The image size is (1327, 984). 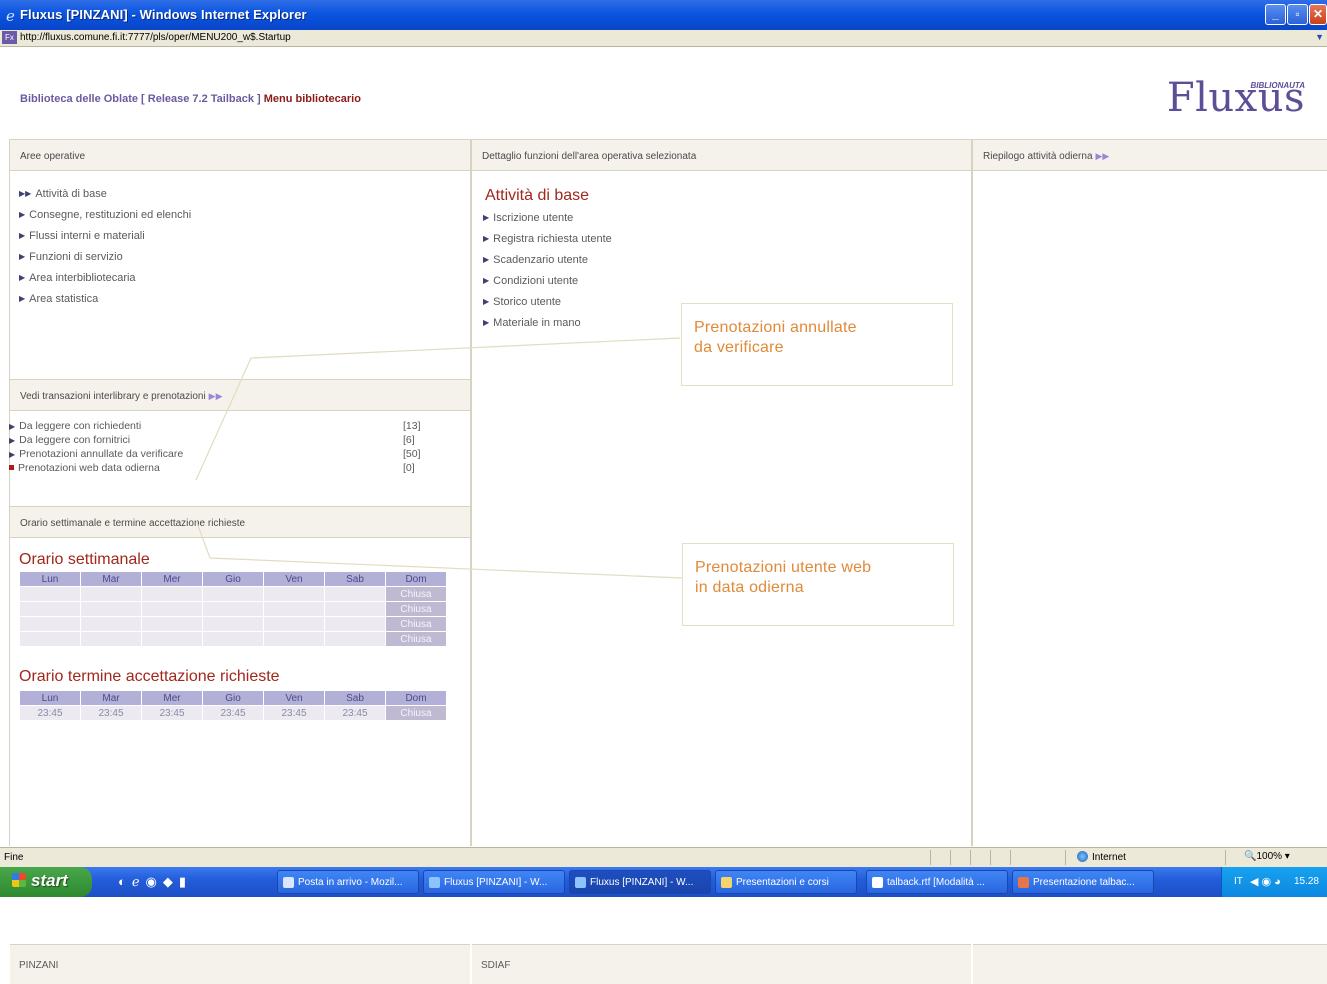 What do you see at coordinates (1265, 881) in the screenshot?
I see `tray-icons: ◀ ◉ ◕` at bounding box center [1265, 881].